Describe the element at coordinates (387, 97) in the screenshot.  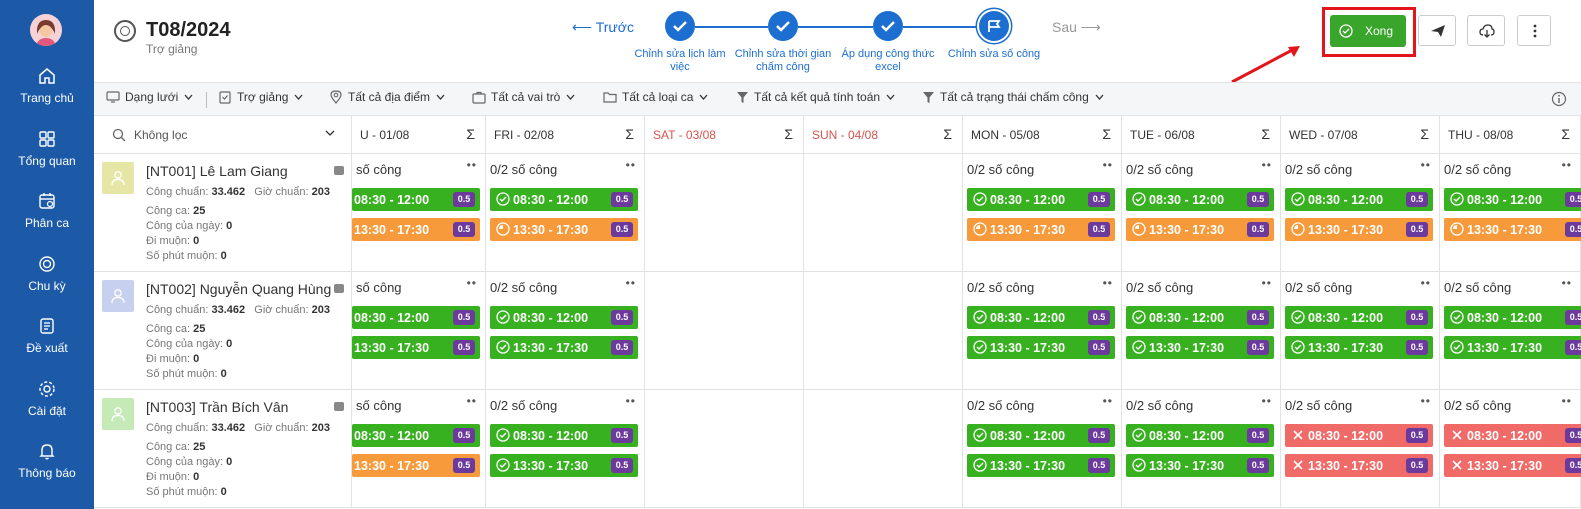
I see `location-filter: Tất cả địa điểm` at that location.